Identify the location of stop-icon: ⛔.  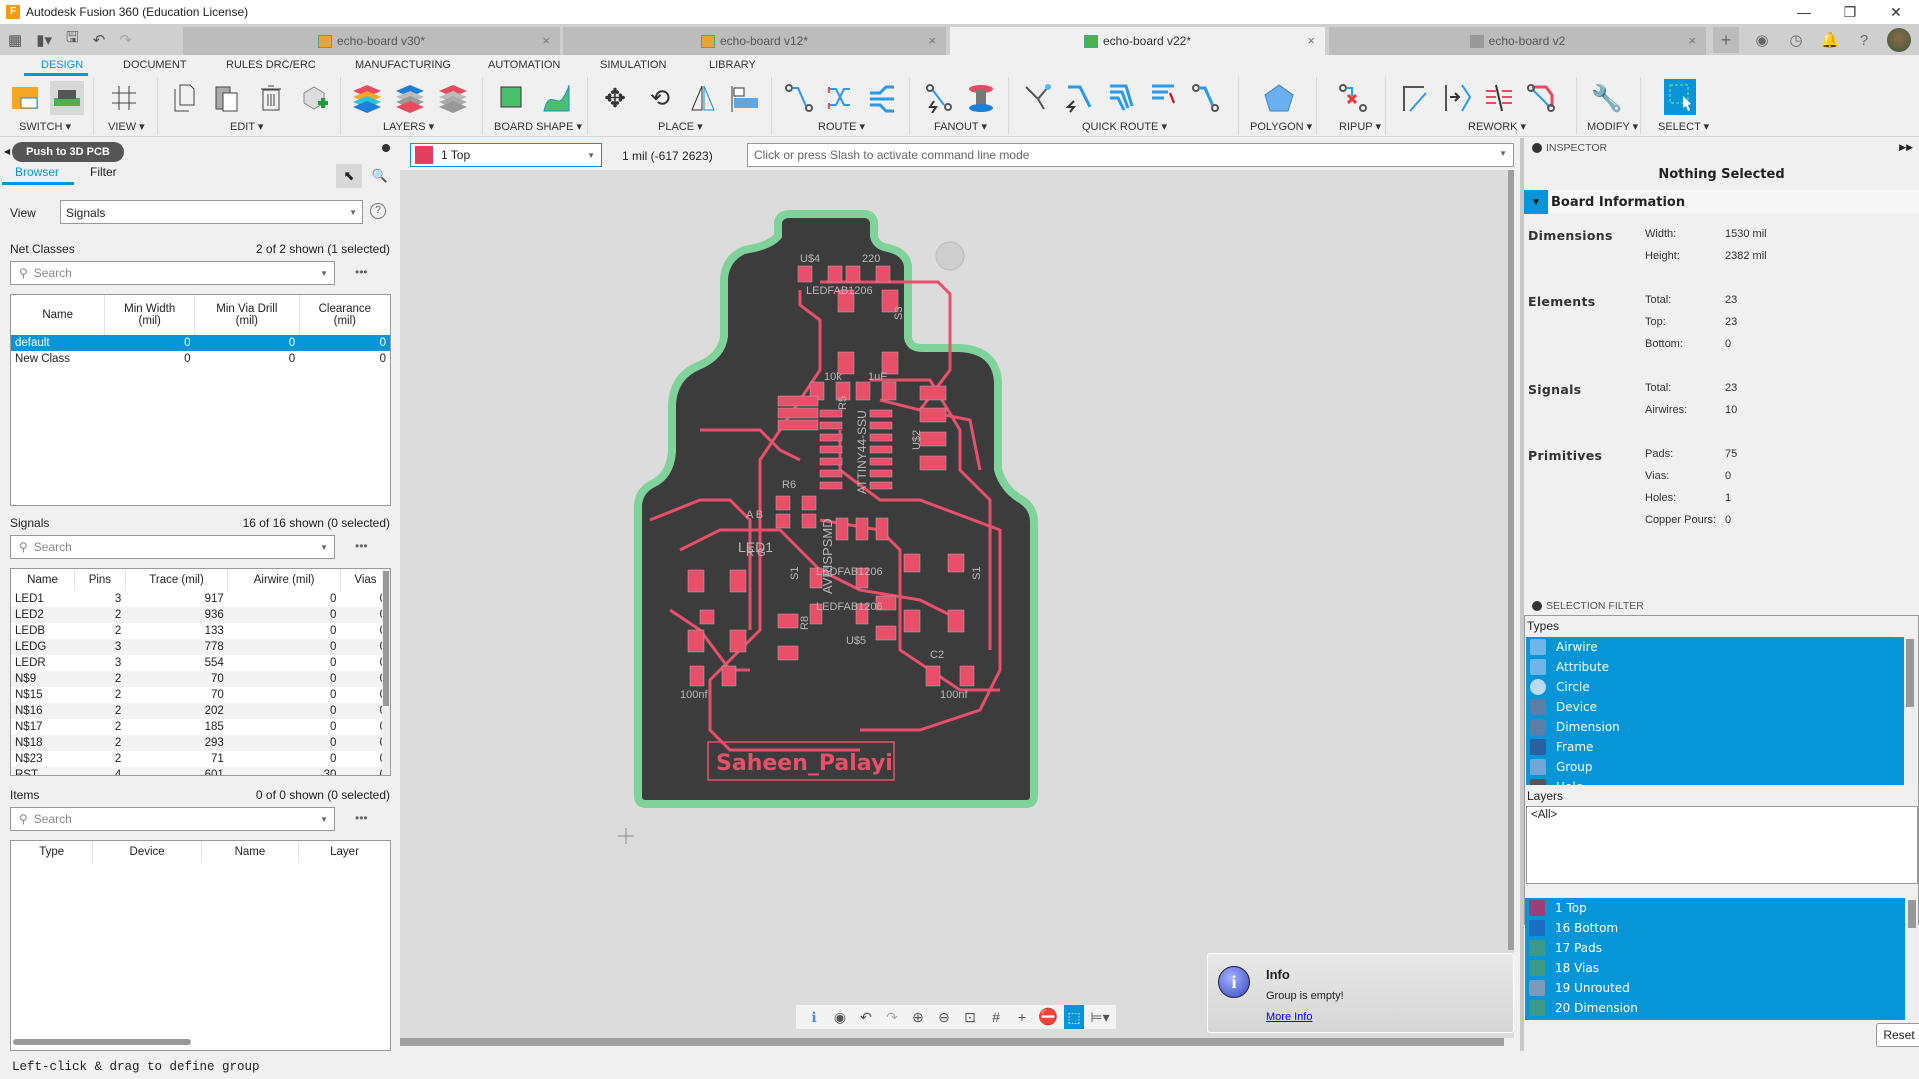
(1048, 1017).